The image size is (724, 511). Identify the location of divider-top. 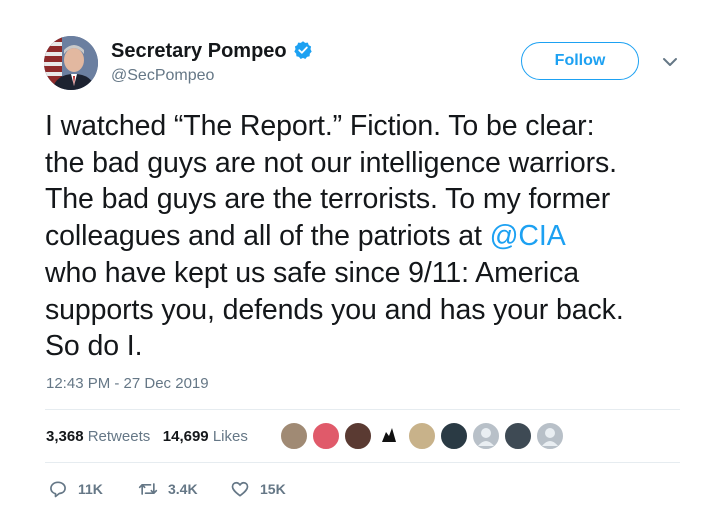
(362, 409).